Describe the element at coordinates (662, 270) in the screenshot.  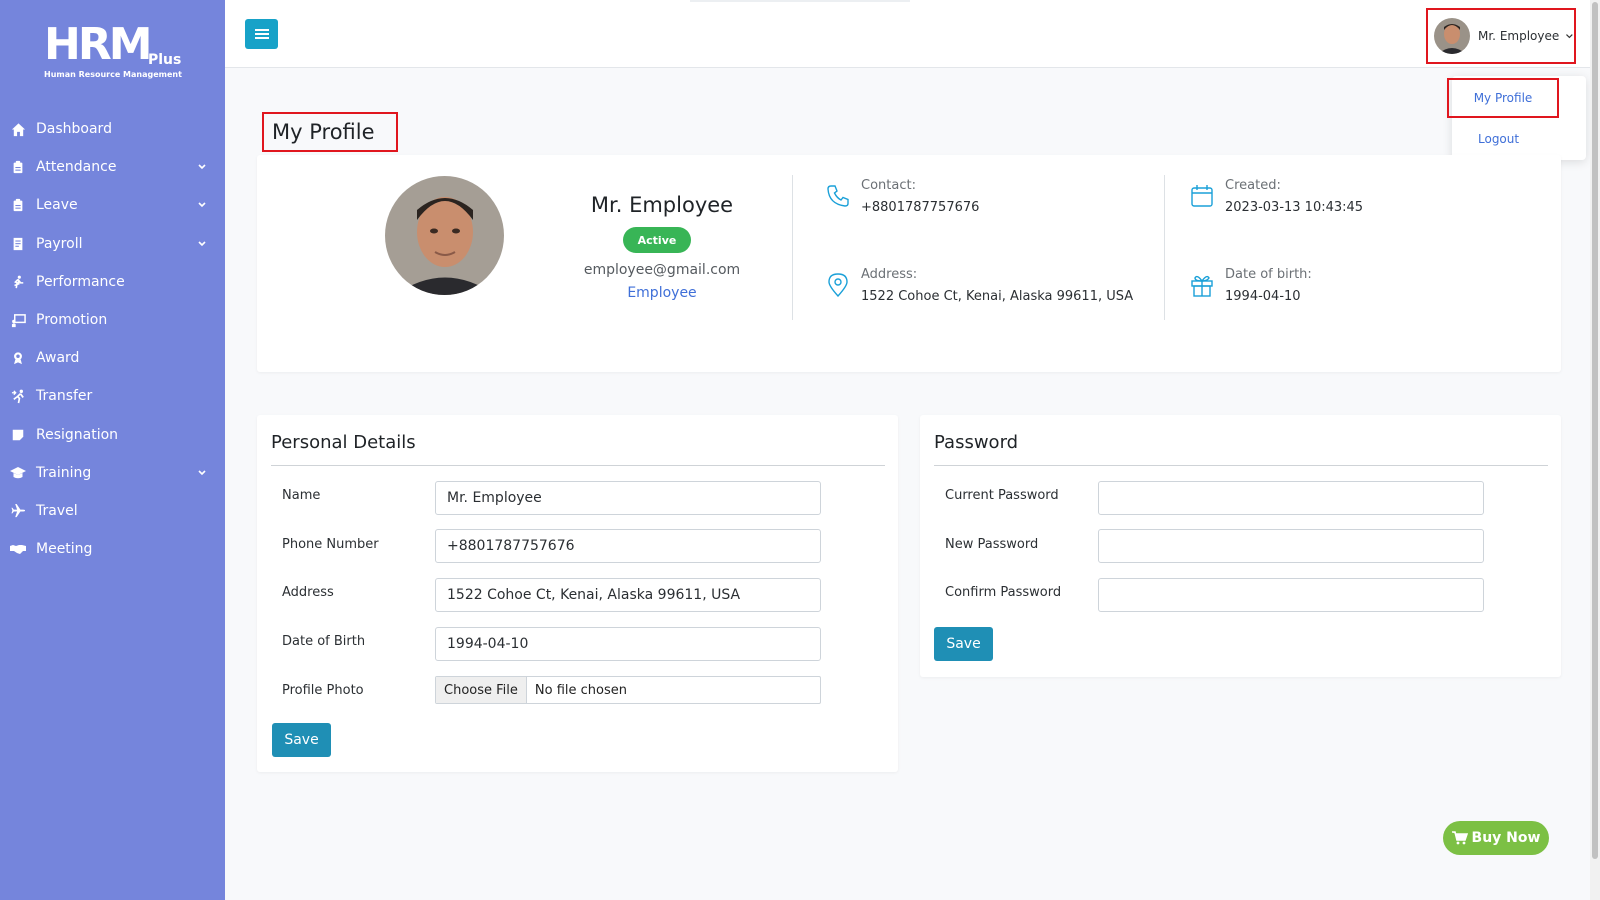
I see `profile-email: employee@gmail.com` at that location.